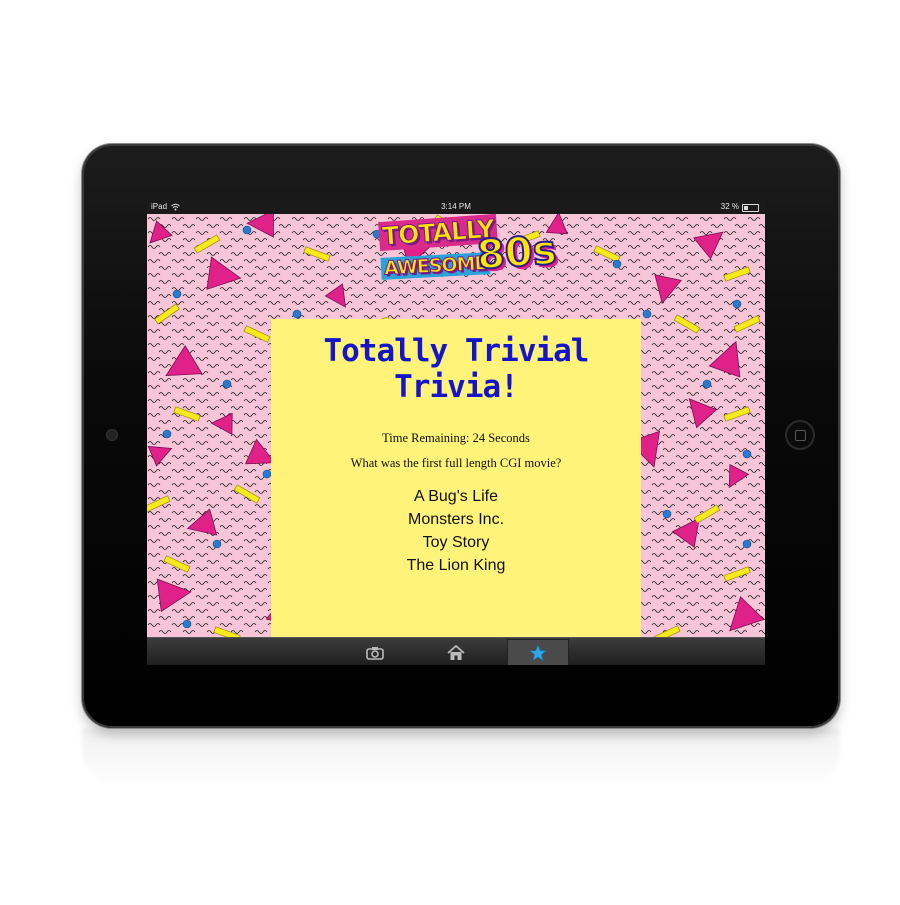 This screenshot has width=900, height=905. Describe the element at coordinates (456, 519) in the screenshot. I see `answer-option: Monsters Inc.` at that location.